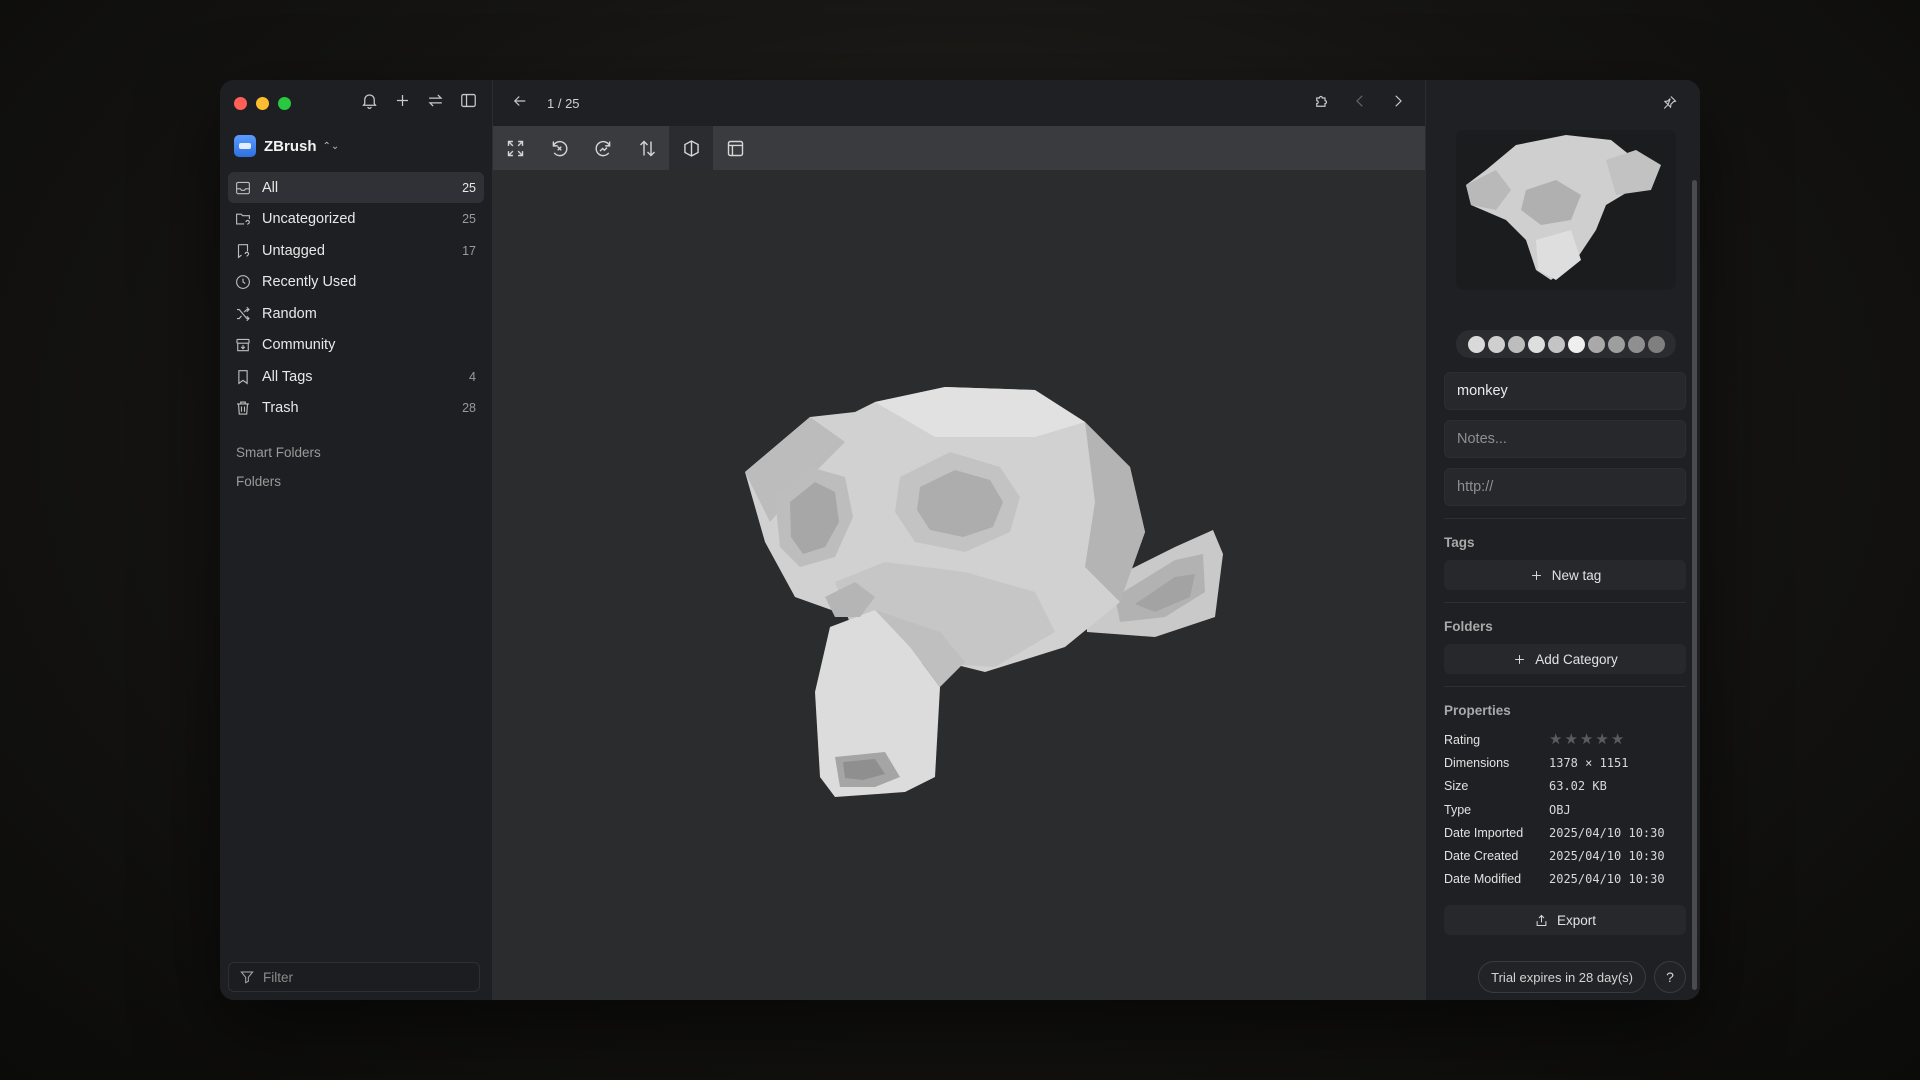 The height and width of the screenshot is (1080, 1920). What do you see at coordinates (356, 452) in the screenshot?
I see `smart-folders-header: Smart Folders` at bounding box center [356, 452].